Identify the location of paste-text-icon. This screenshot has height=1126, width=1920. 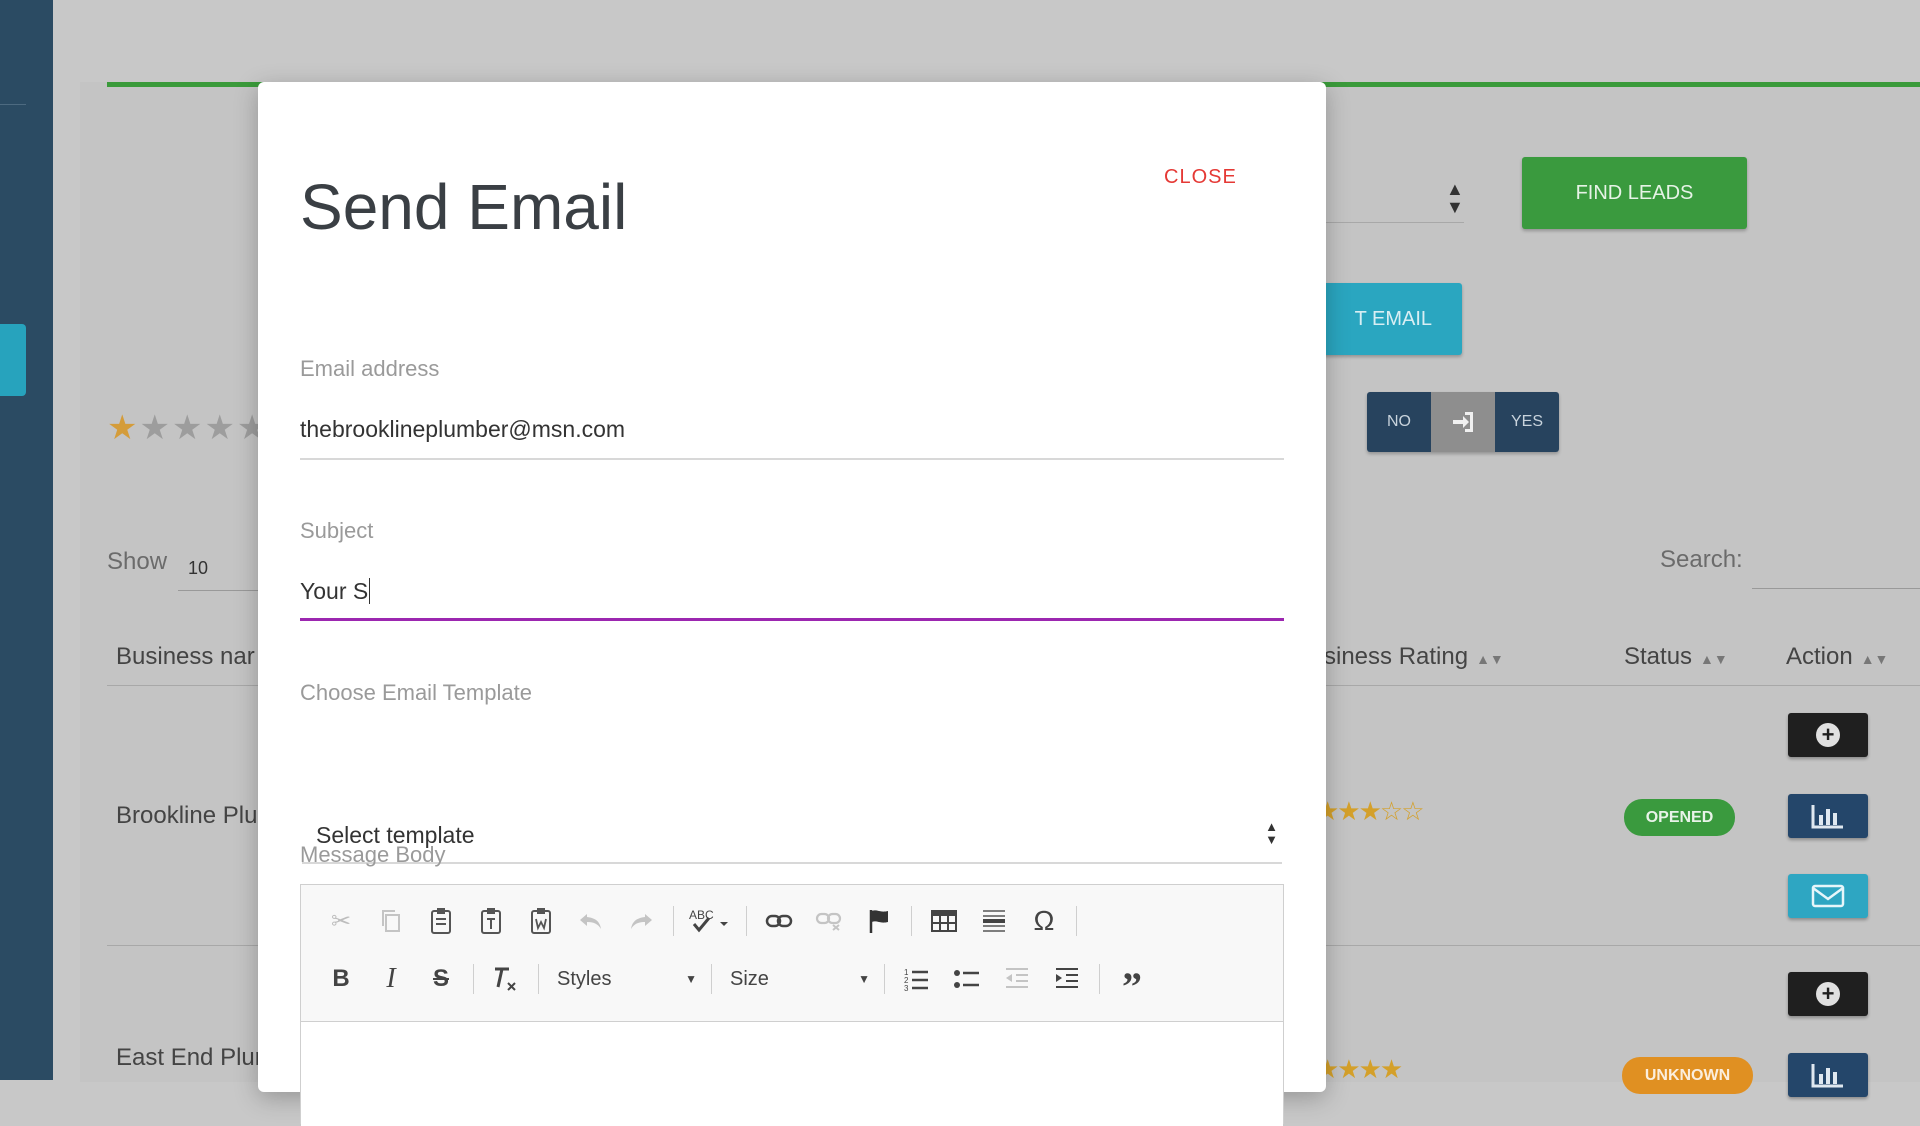
(491, 921).